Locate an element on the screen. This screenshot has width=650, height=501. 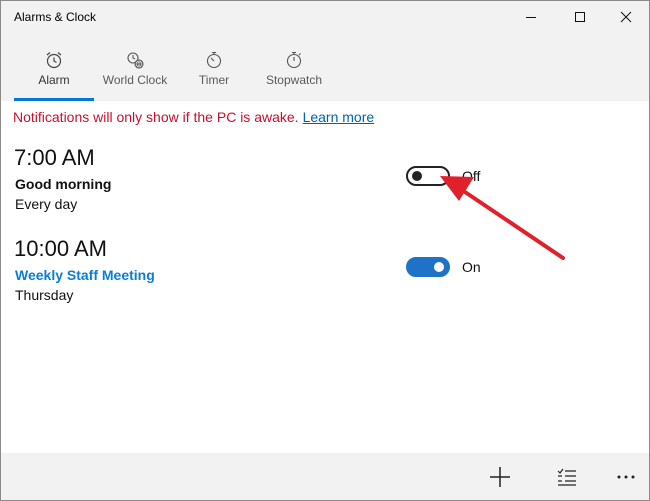
minimize-button is located at coordinates (531, 17).